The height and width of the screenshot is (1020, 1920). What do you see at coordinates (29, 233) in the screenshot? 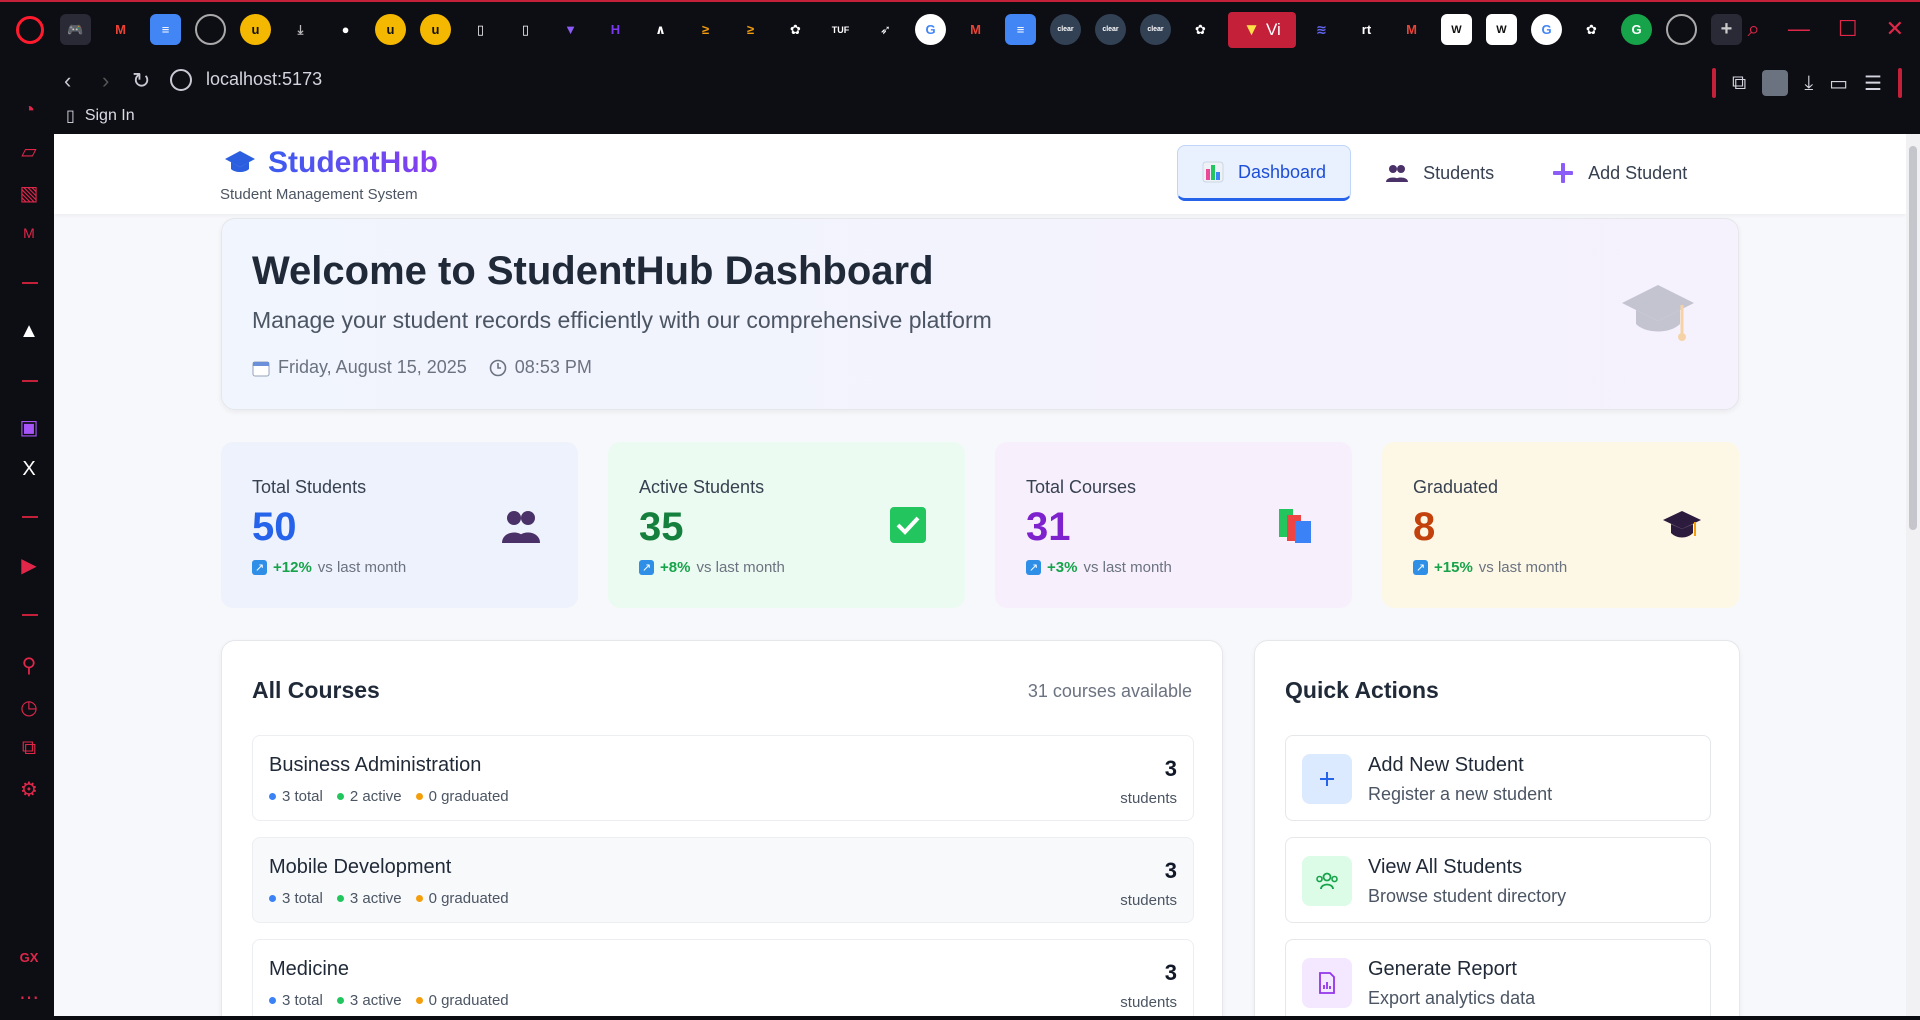
I see `messenger-icon: M` at bounding box center [29, 233].